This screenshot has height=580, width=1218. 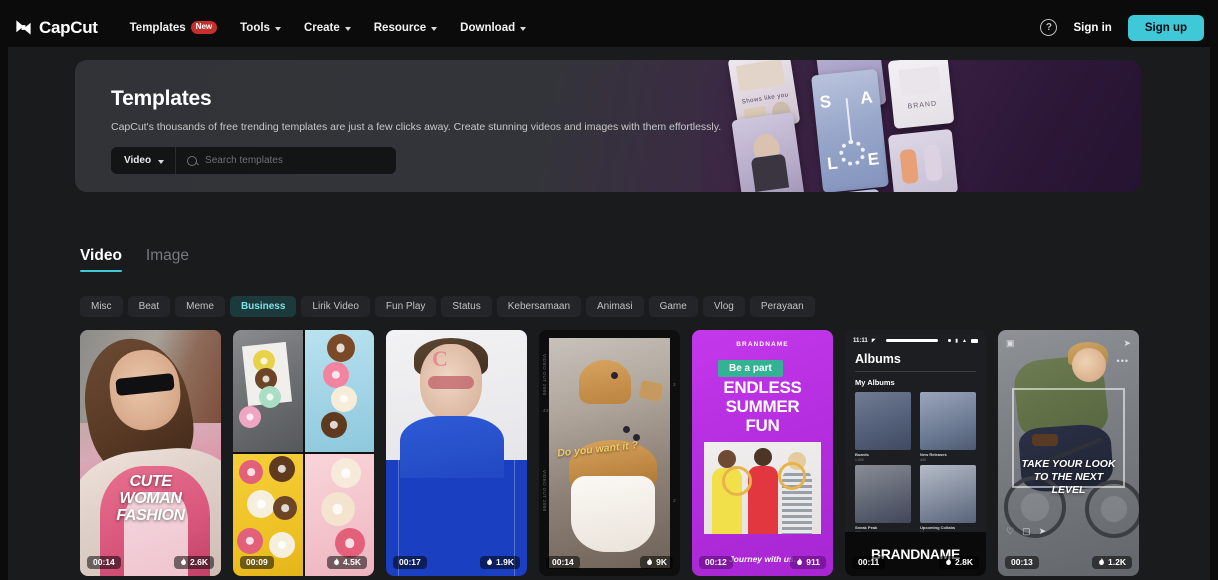 I want to click on nav-item-tools: Tools, so click(x=260, y=28).